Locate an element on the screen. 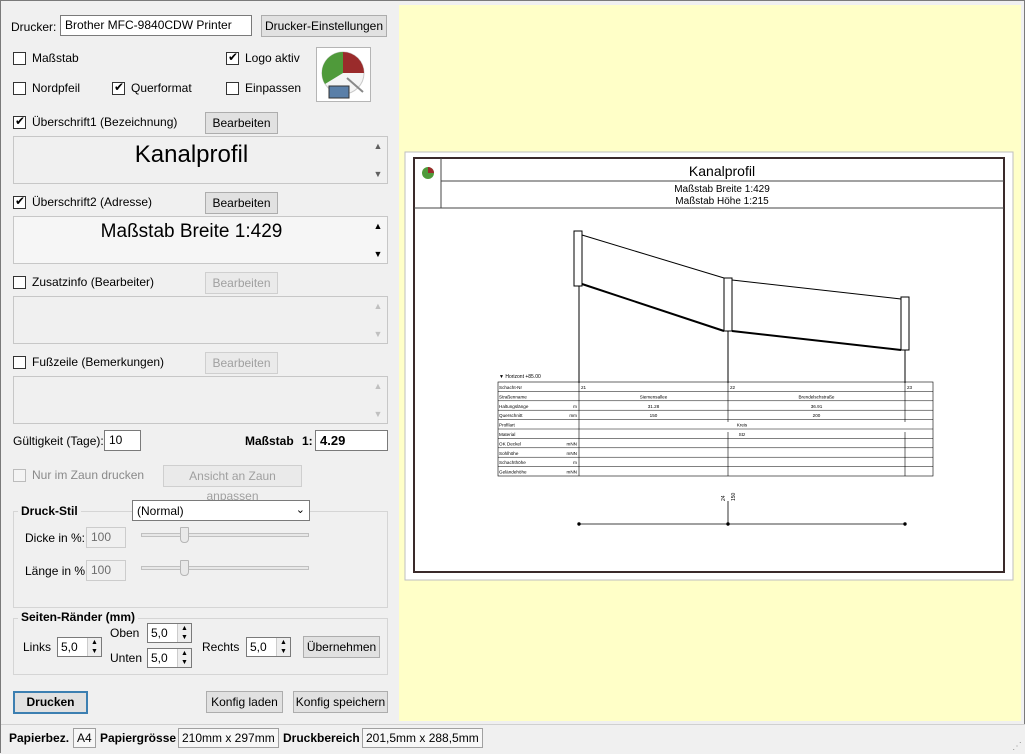  zusatzinfo-checkbox is located at coordinates (19, 282).